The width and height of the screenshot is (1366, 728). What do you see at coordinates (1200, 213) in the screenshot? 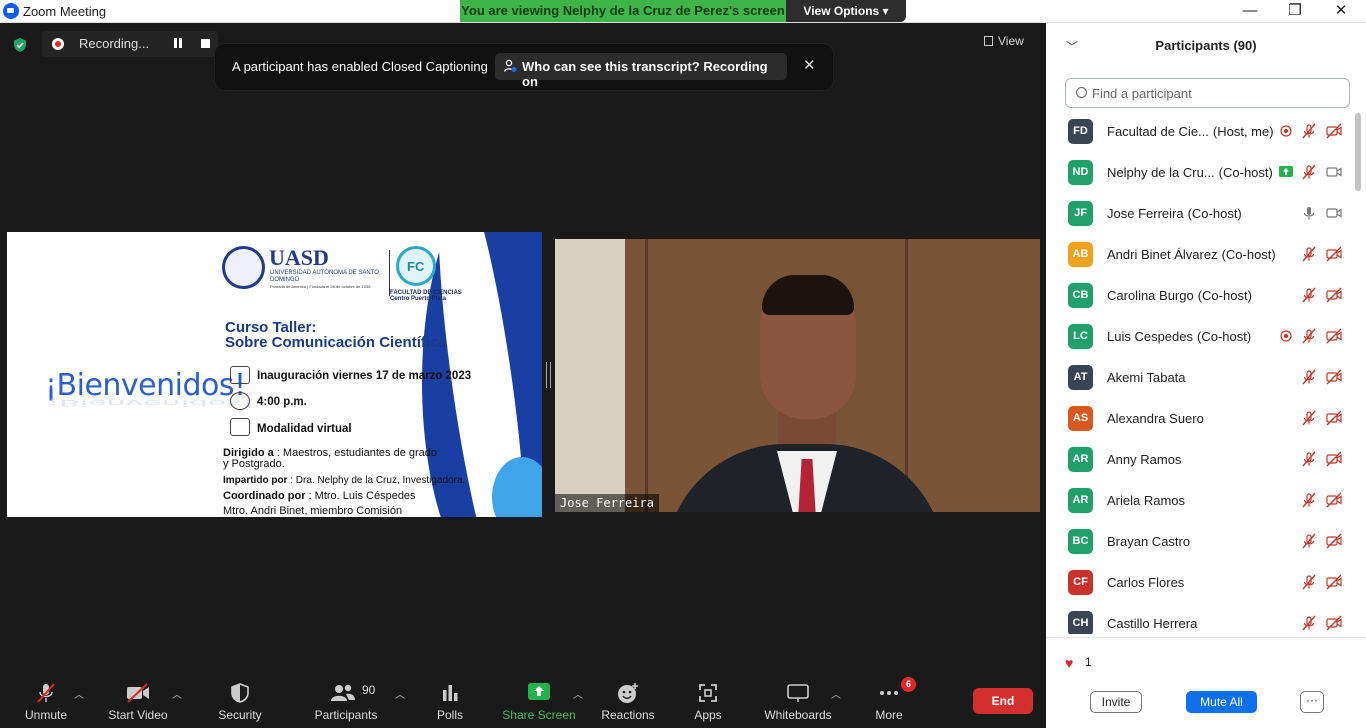
I see `participant-row: JF Jose Ferreira (Co-host)` at bounding box center [1200, 213].